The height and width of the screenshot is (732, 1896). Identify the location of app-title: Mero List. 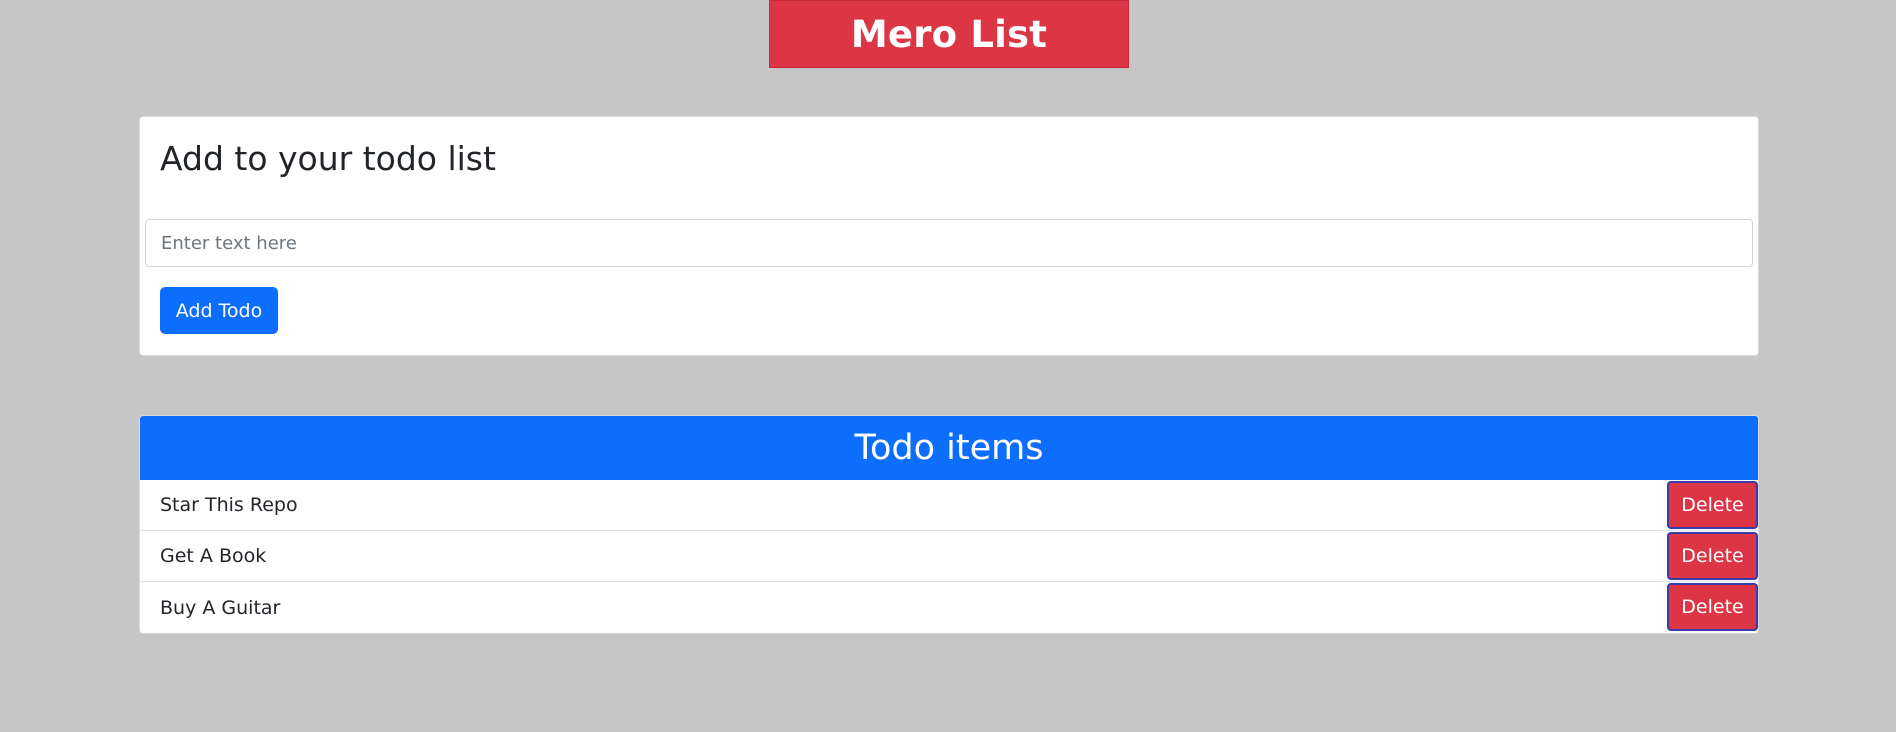
(949, 34).